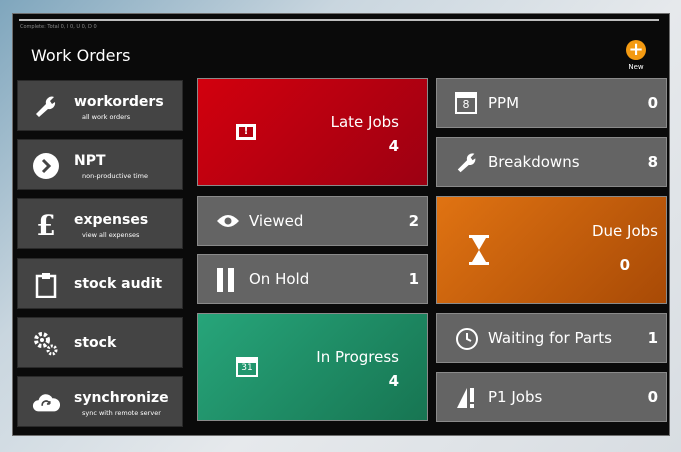  I want to click on gears-icon, so click(46, 344).